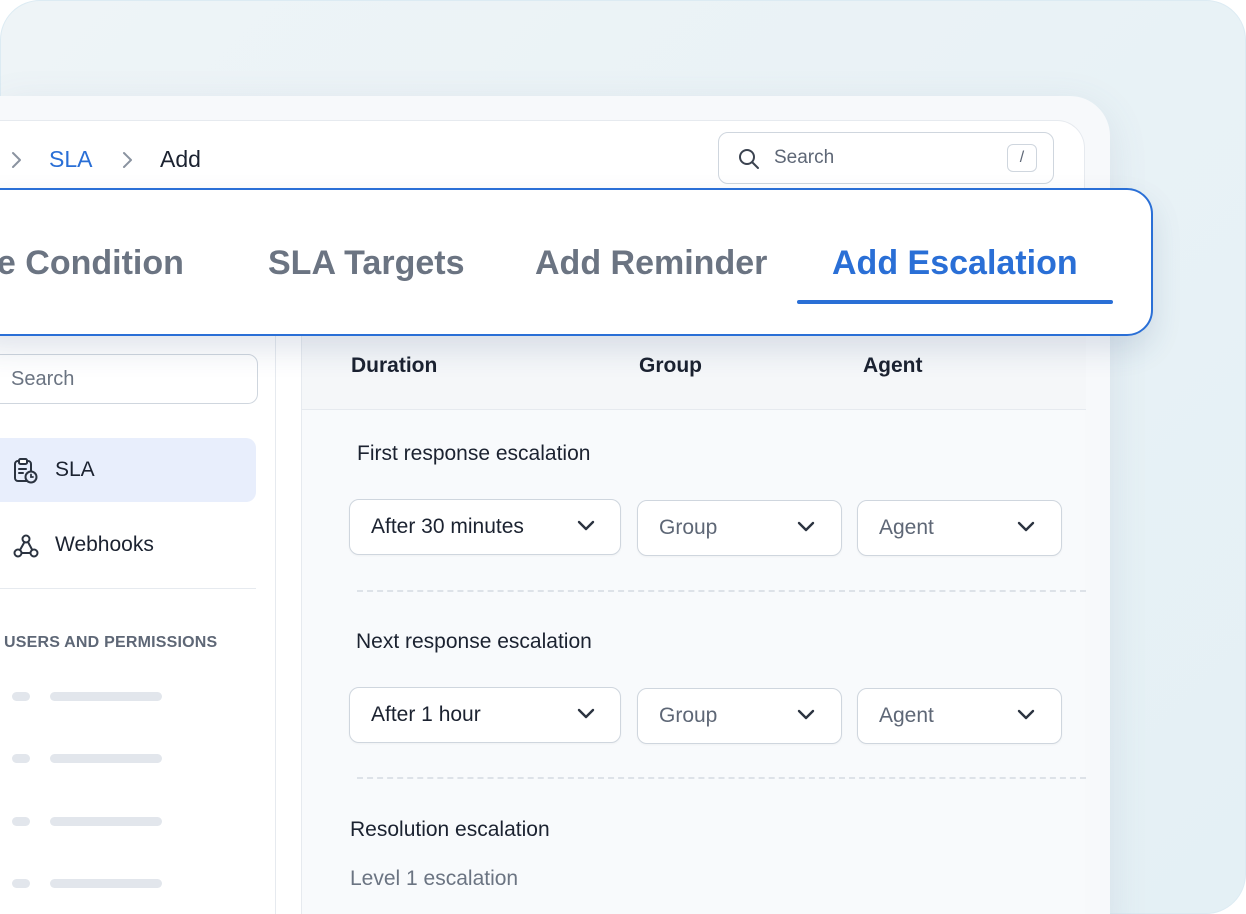 This screenshot has height=914, width=1246. What do you see at coordinates (447, 526) in the screenshot?
I see `select-value: After 30 minutes` at bounding box center [447, 526].